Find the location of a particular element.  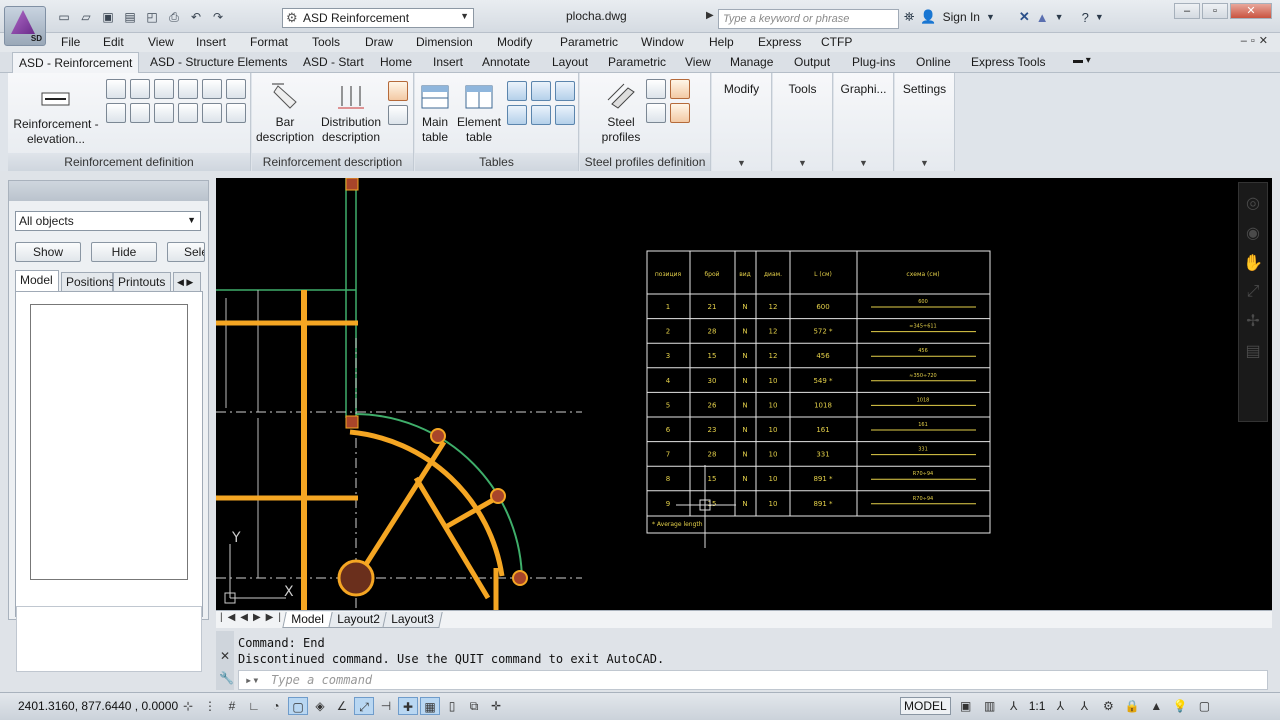

tab-positions: Positions is located at coordinates (88, 282).